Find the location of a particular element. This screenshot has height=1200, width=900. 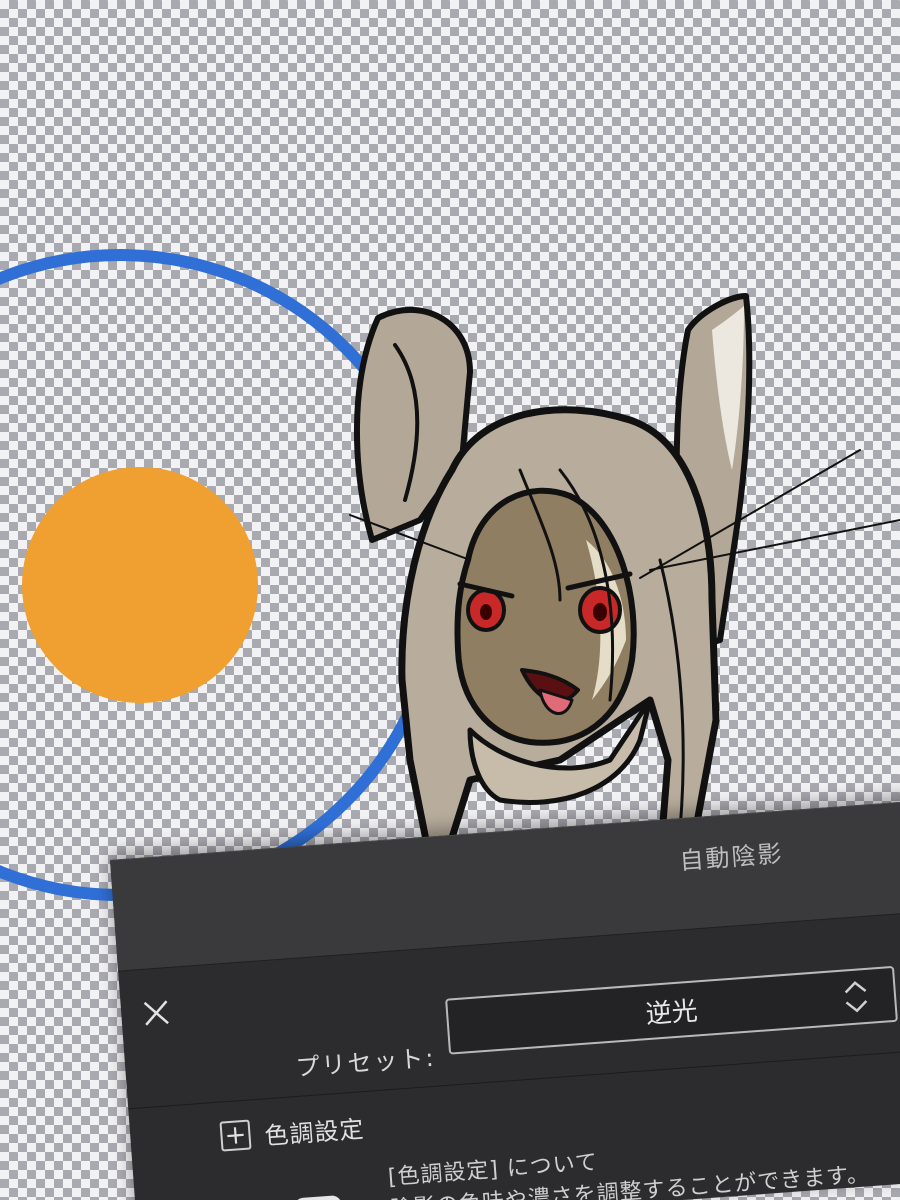

chevron-updown-icon is located at coordinates (856, 996).